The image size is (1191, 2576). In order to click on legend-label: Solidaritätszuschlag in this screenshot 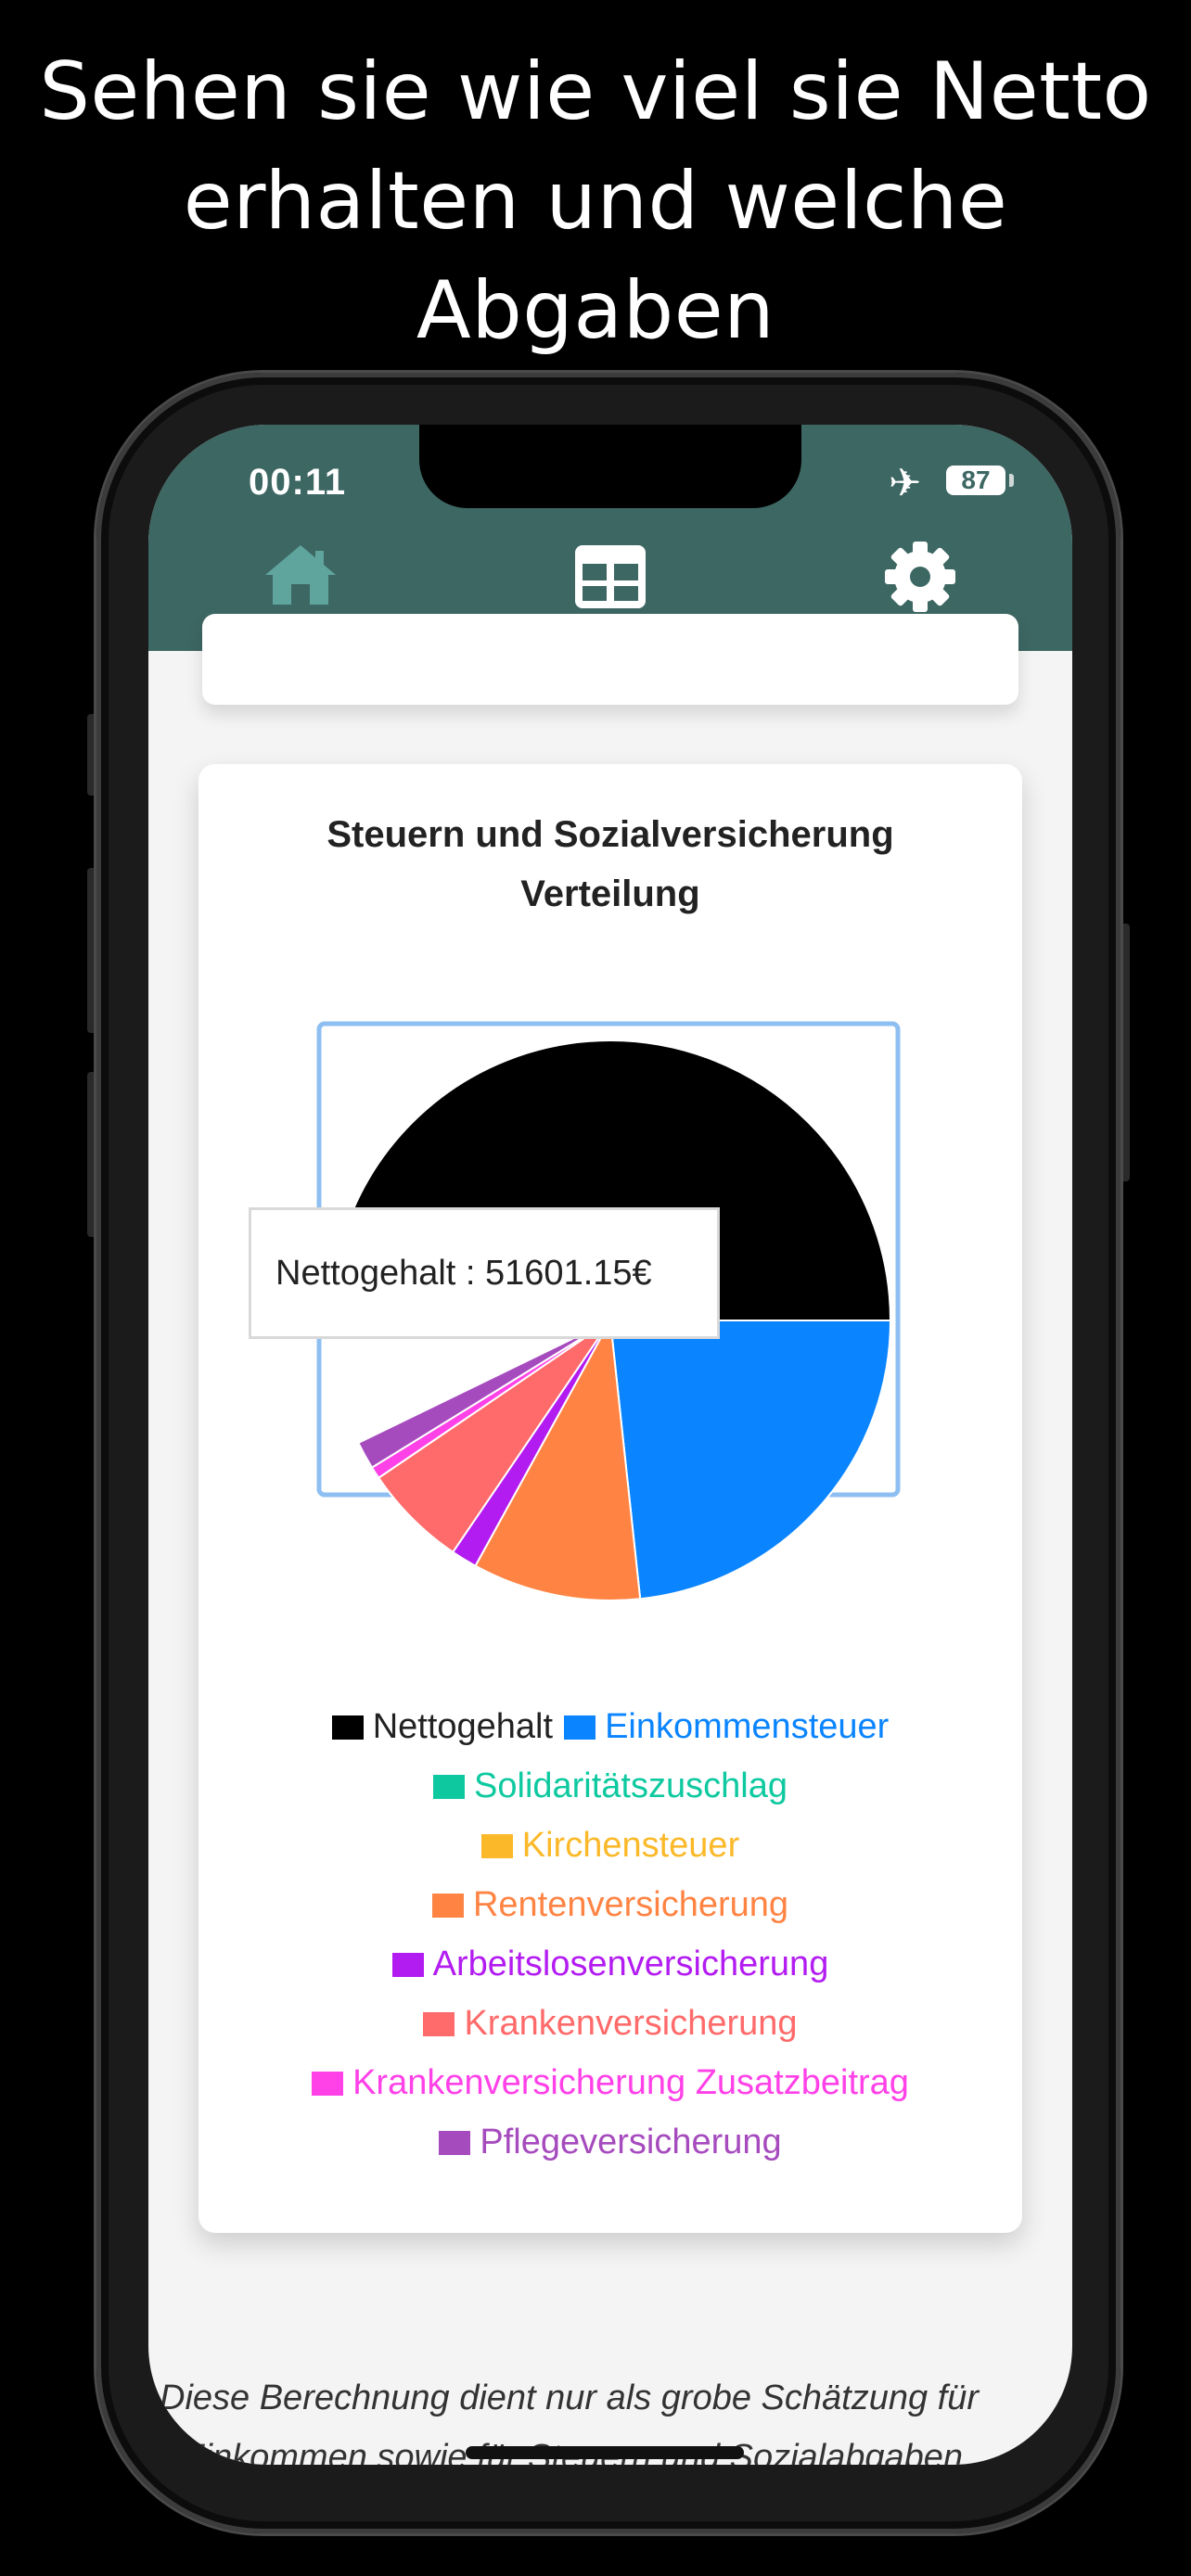, I will do `click(631, 1786)`.